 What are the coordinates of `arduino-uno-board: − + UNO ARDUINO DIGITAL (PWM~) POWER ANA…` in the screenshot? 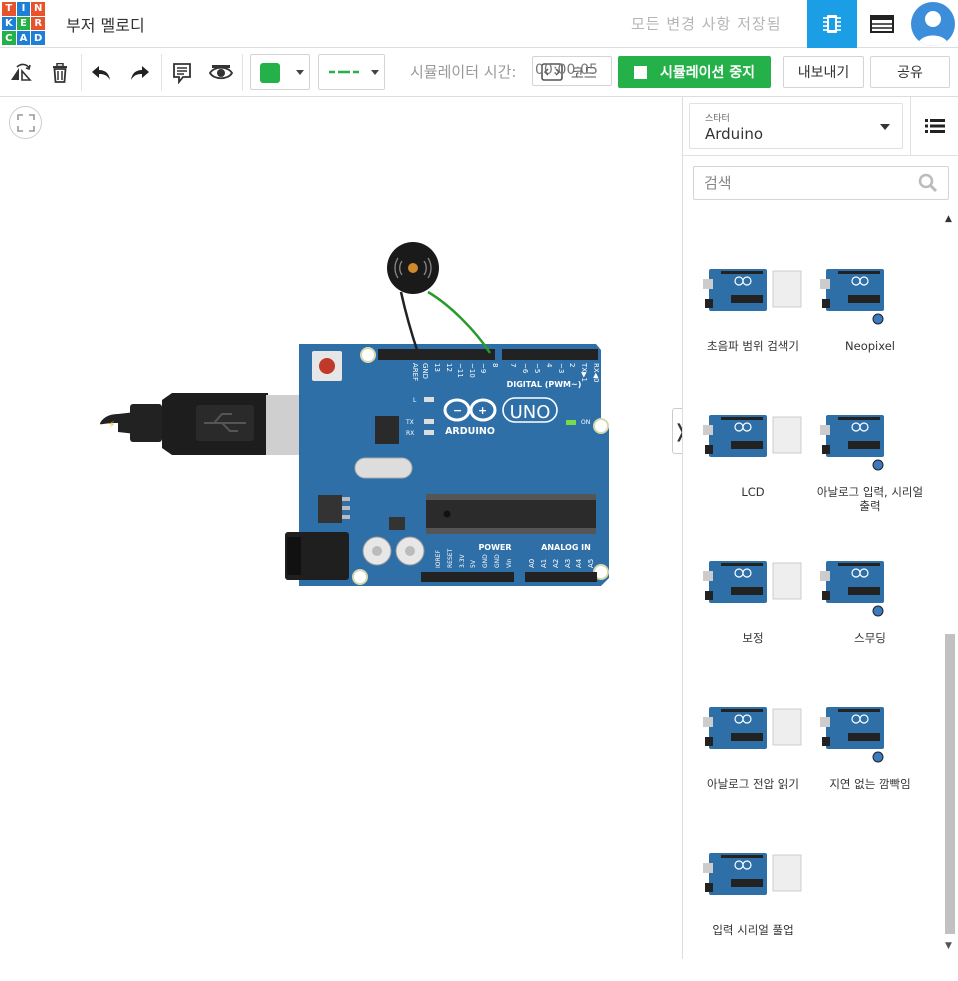 It's located at (447, 465).